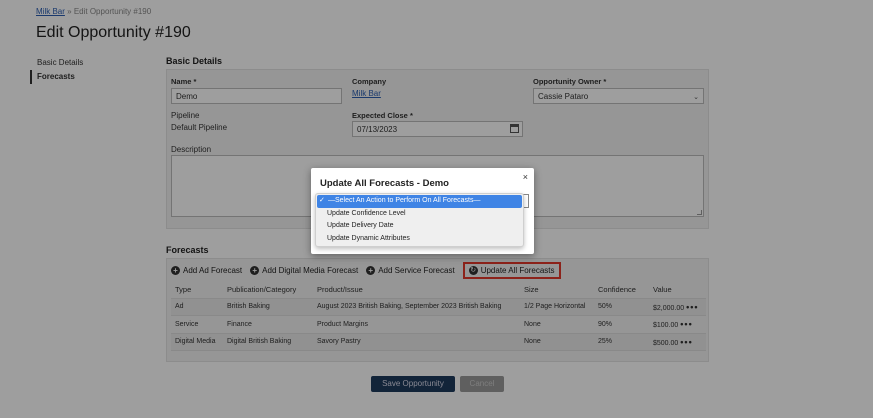 The width and height of the screenshot is (873, 418). I want to click on modal-title: Update All Forecasts - Demo, so click(384, 183).